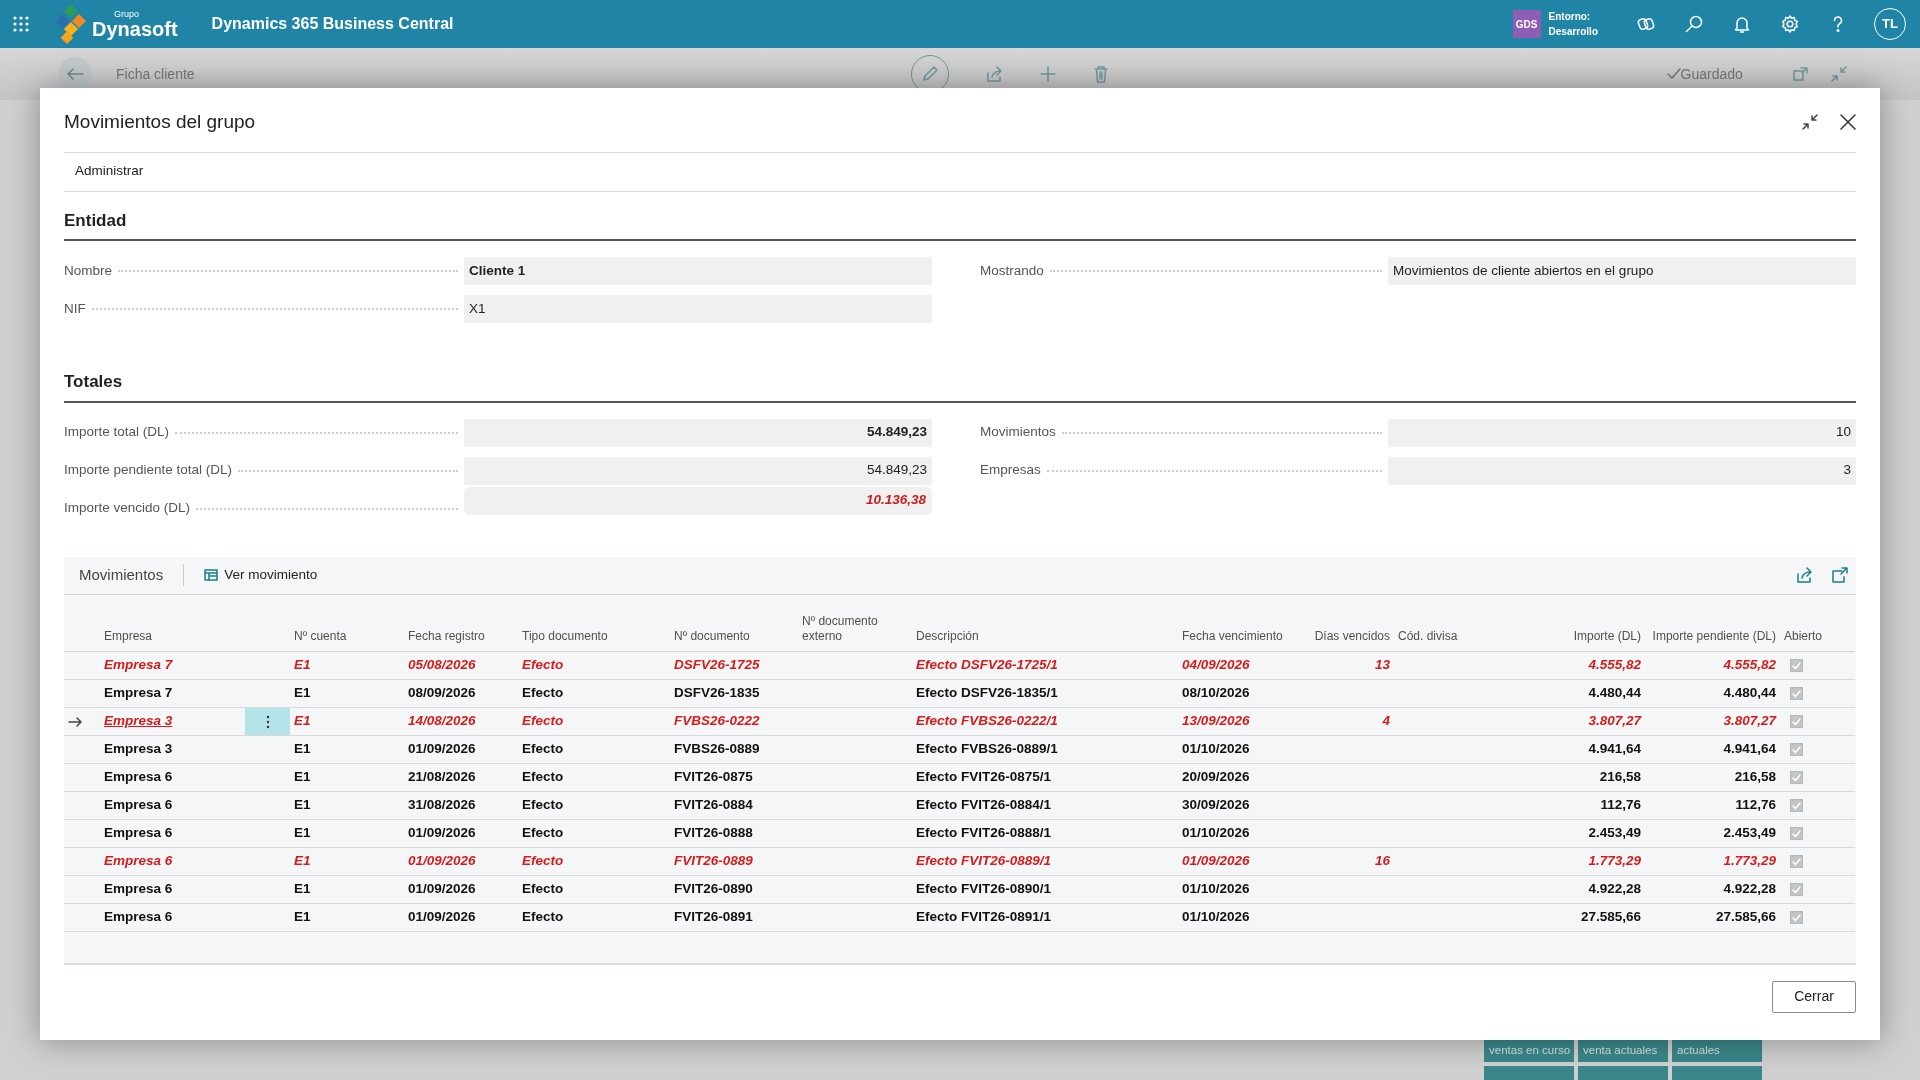  What do you see at coordinates (1346, 623) in the screenshot?
I see `column-header: Días vencidos` at bounding box center [1346, 623].